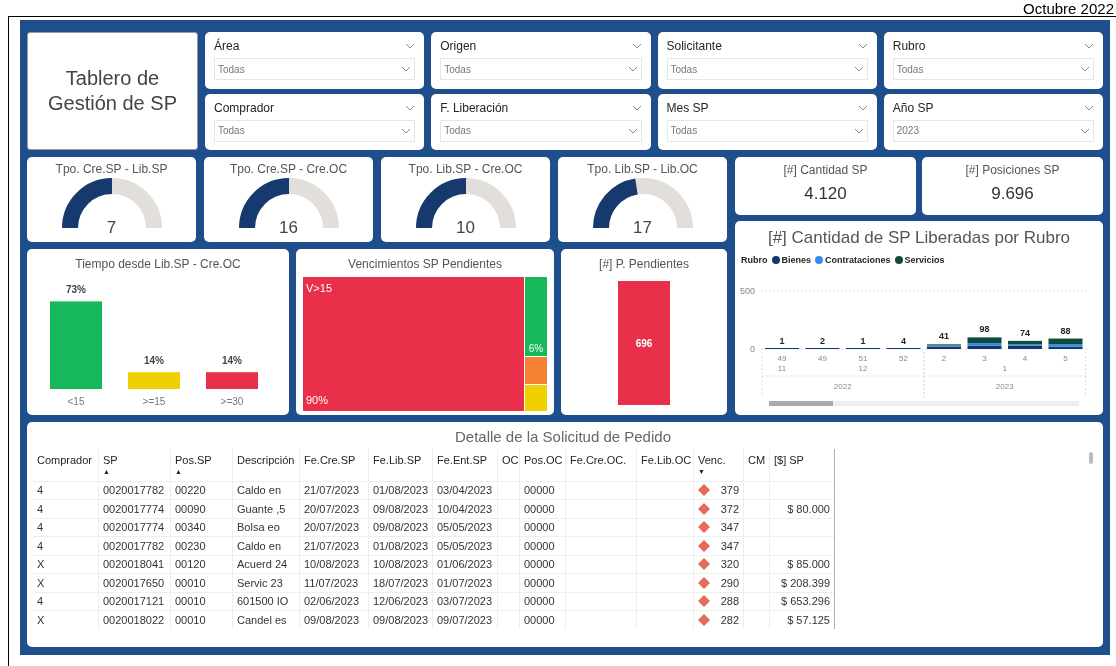 The image size is (1116, 666). What do you see at coordinates (190, 546) in the screenshot?
I see `table-cell-text: 00230` at bounding box center [190, 546].